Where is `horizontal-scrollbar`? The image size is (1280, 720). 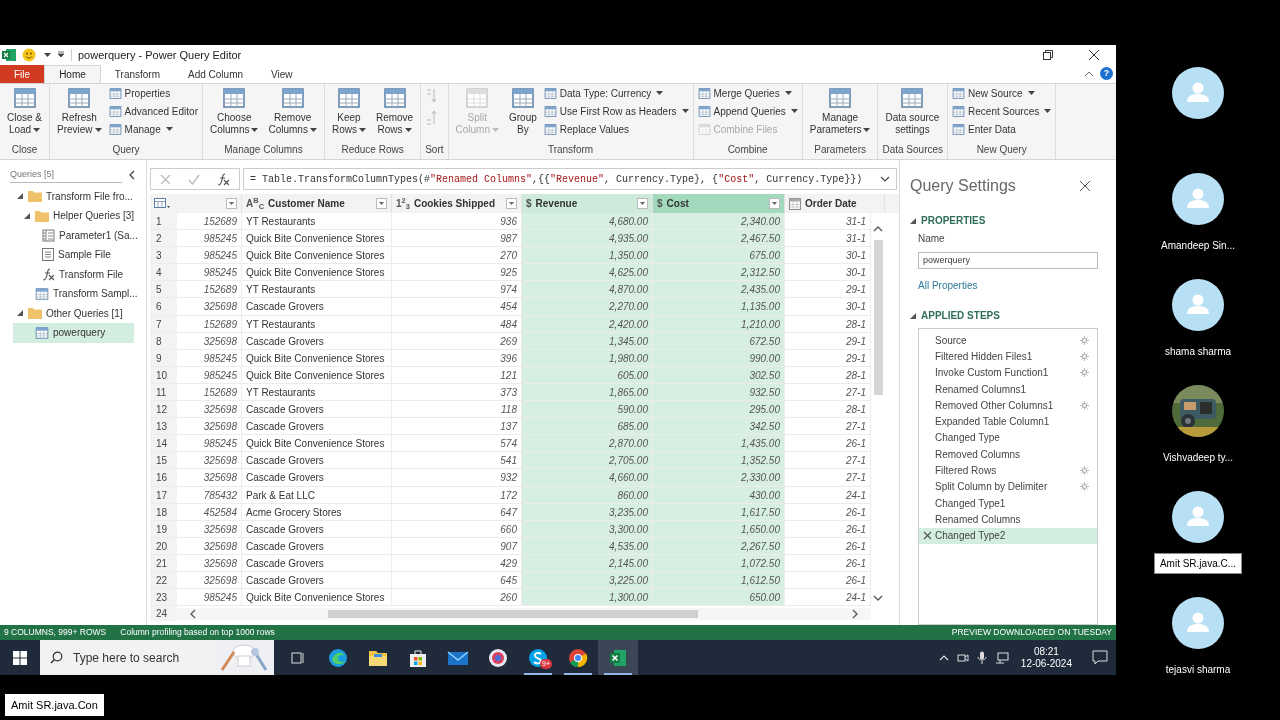
horizontal-scrollbar is located at coordinates (524, 613).